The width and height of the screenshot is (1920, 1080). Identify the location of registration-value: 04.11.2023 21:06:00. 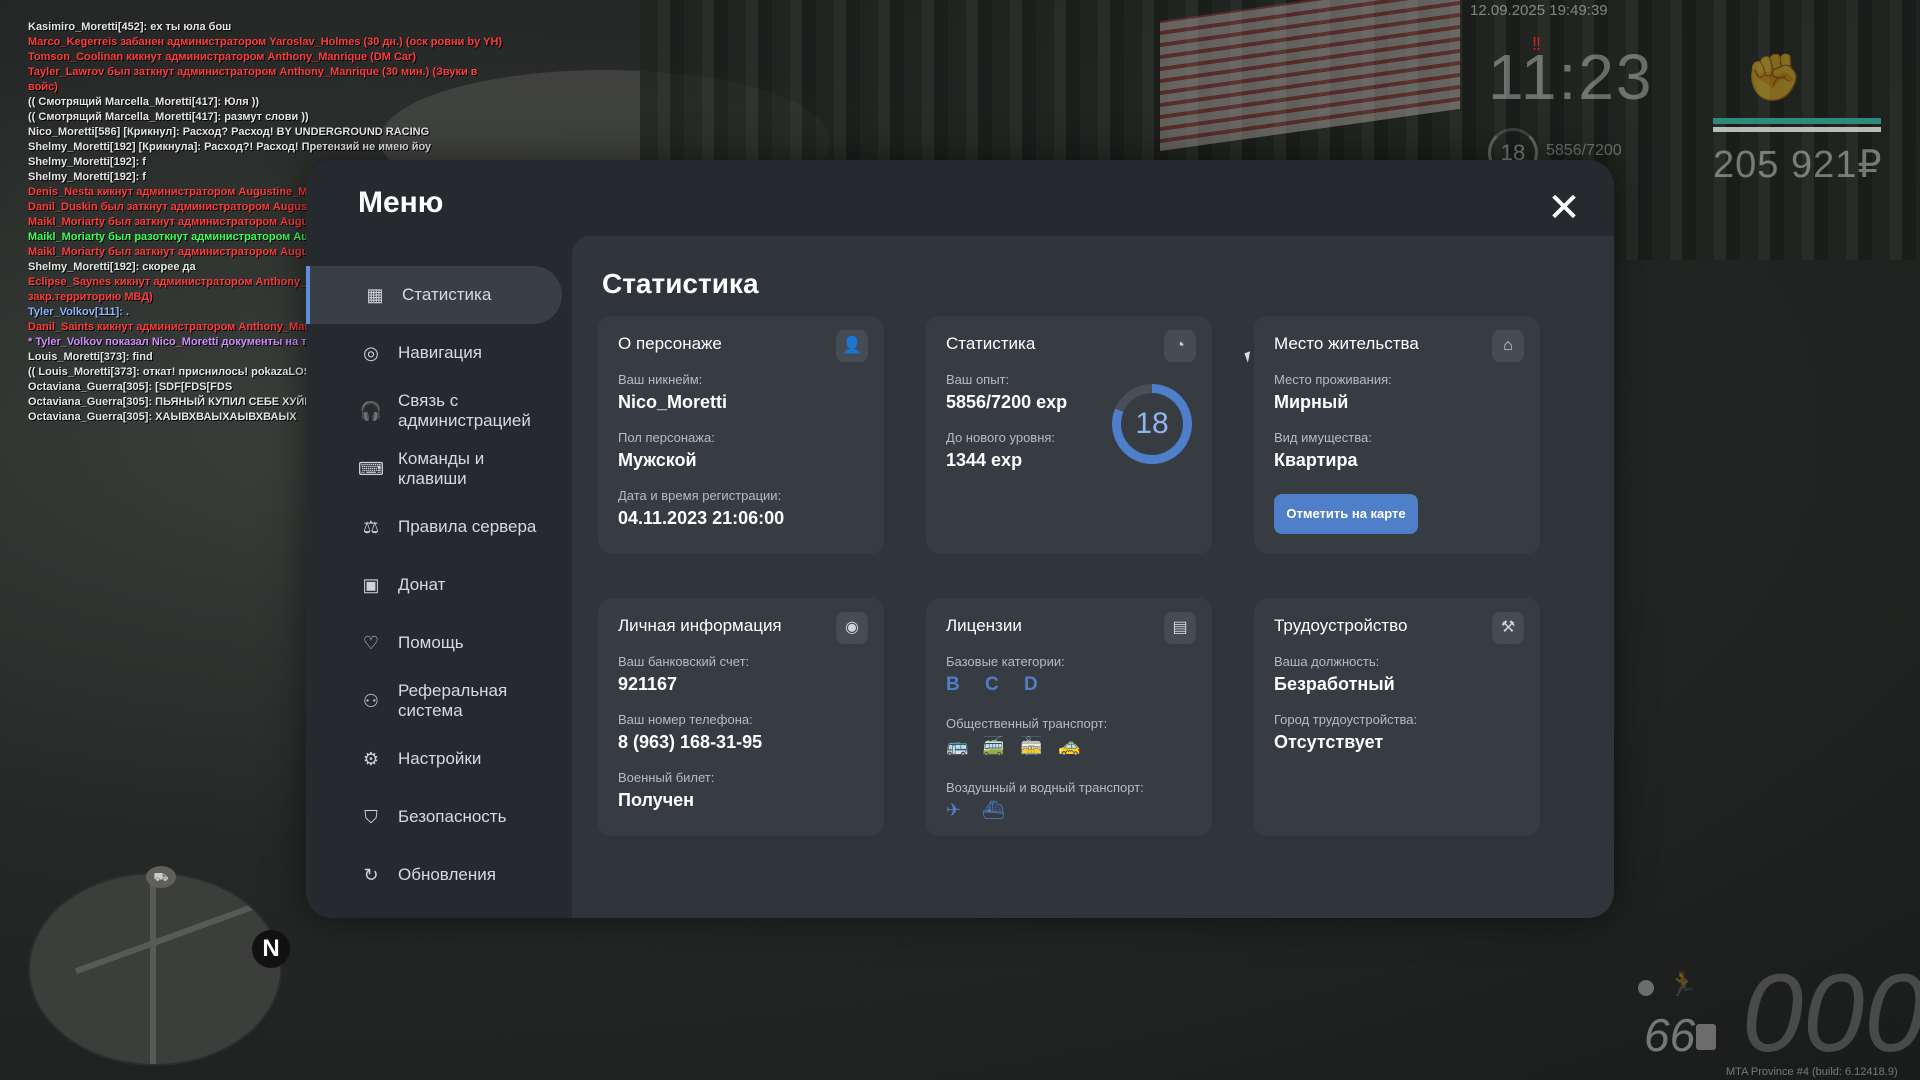
(701, 518).